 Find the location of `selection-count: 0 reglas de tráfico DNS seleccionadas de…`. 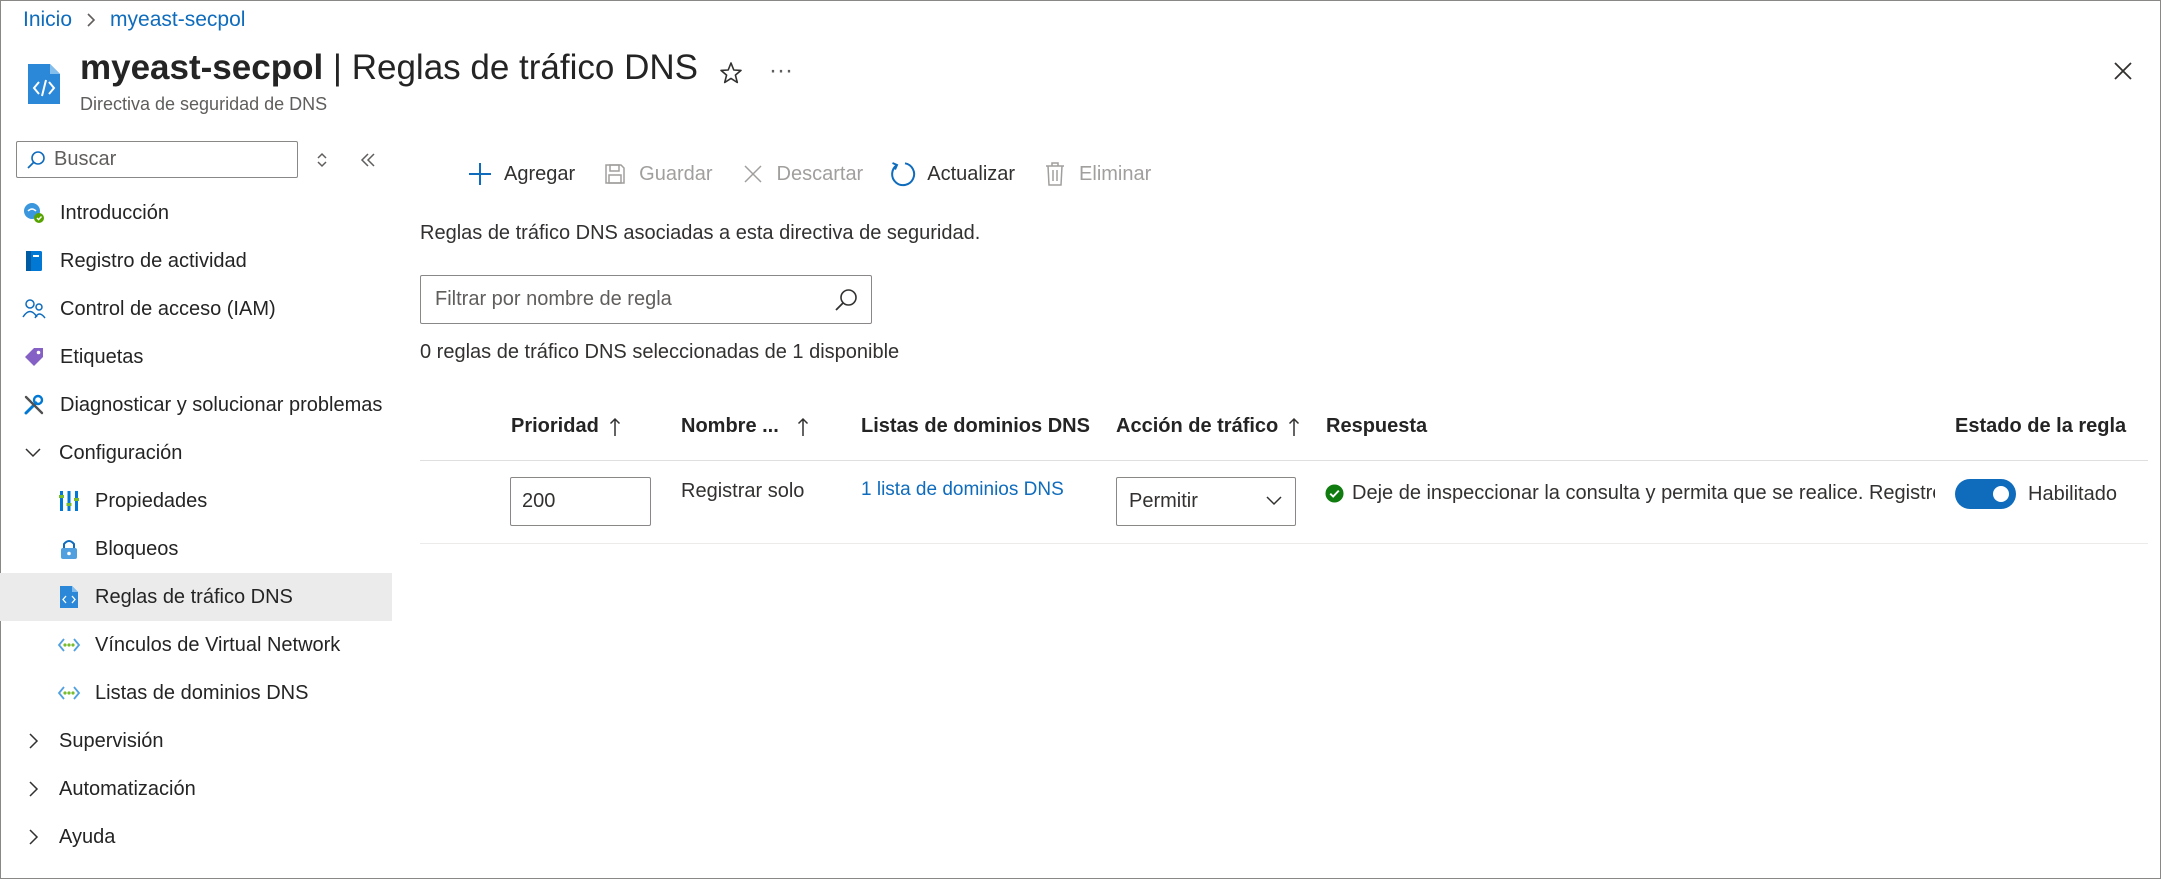

selection-count: 0 reglas de tráfico DNS seleccionadas de… is located at coordinates (660, 352).